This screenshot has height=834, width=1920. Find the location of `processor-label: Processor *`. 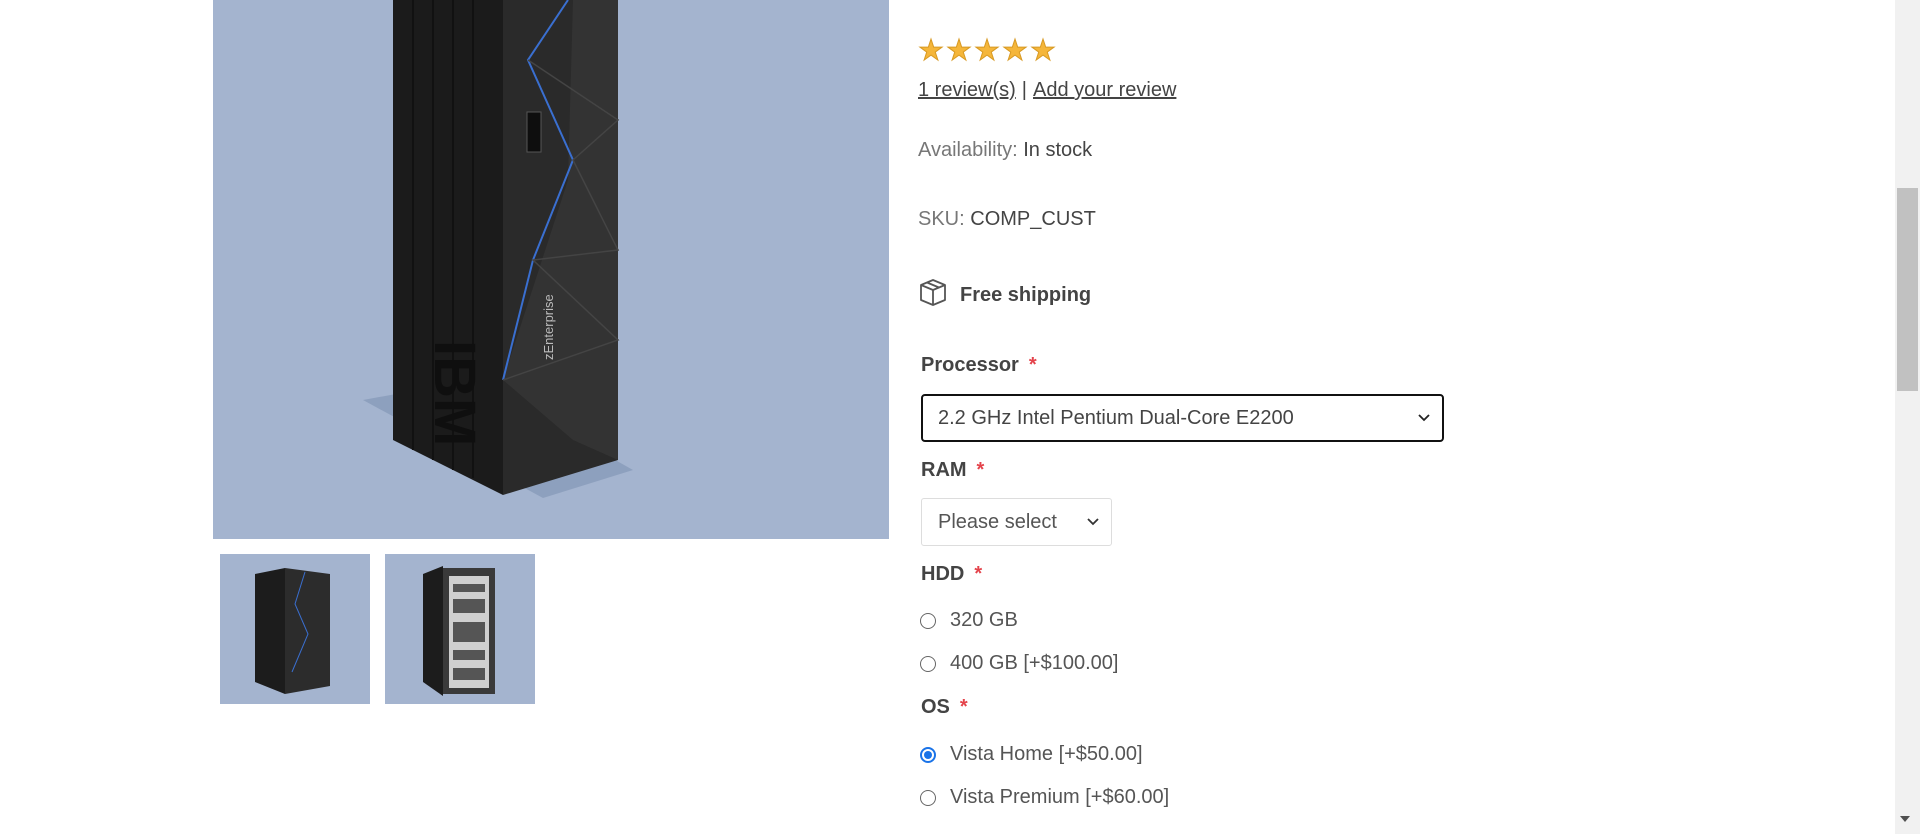

processor-label: Processor * is located at coordinates (979, 365).